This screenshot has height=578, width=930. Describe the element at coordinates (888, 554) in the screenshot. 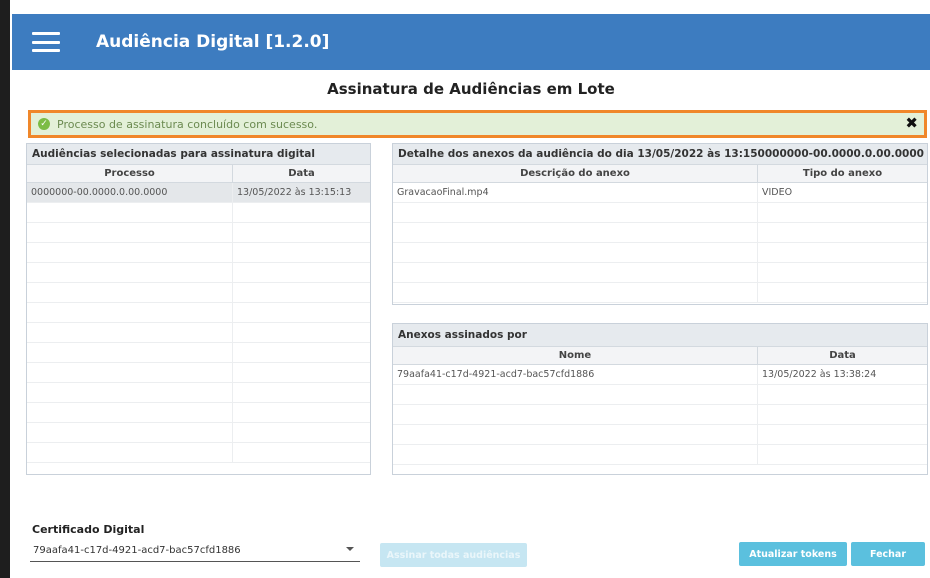

I see `close-button: Fechar` at that location.